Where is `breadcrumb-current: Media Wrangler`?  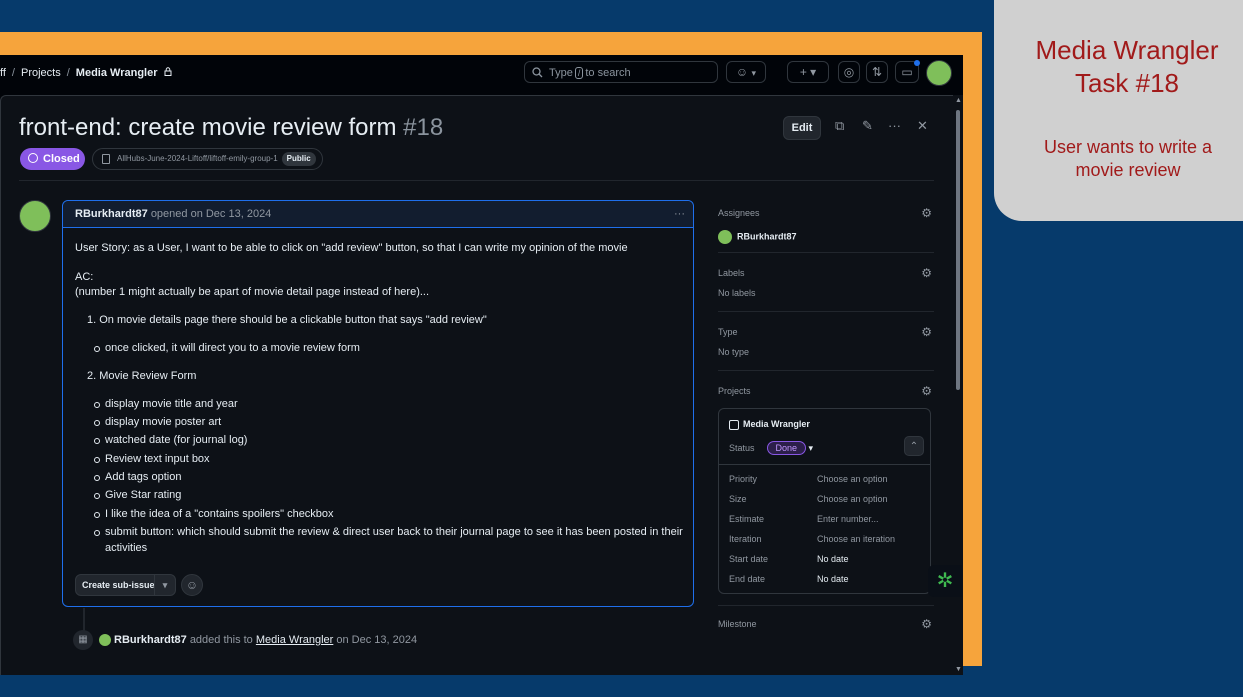 breadcrumb-current: Media Wrangler is located at coordinates (117, 73).